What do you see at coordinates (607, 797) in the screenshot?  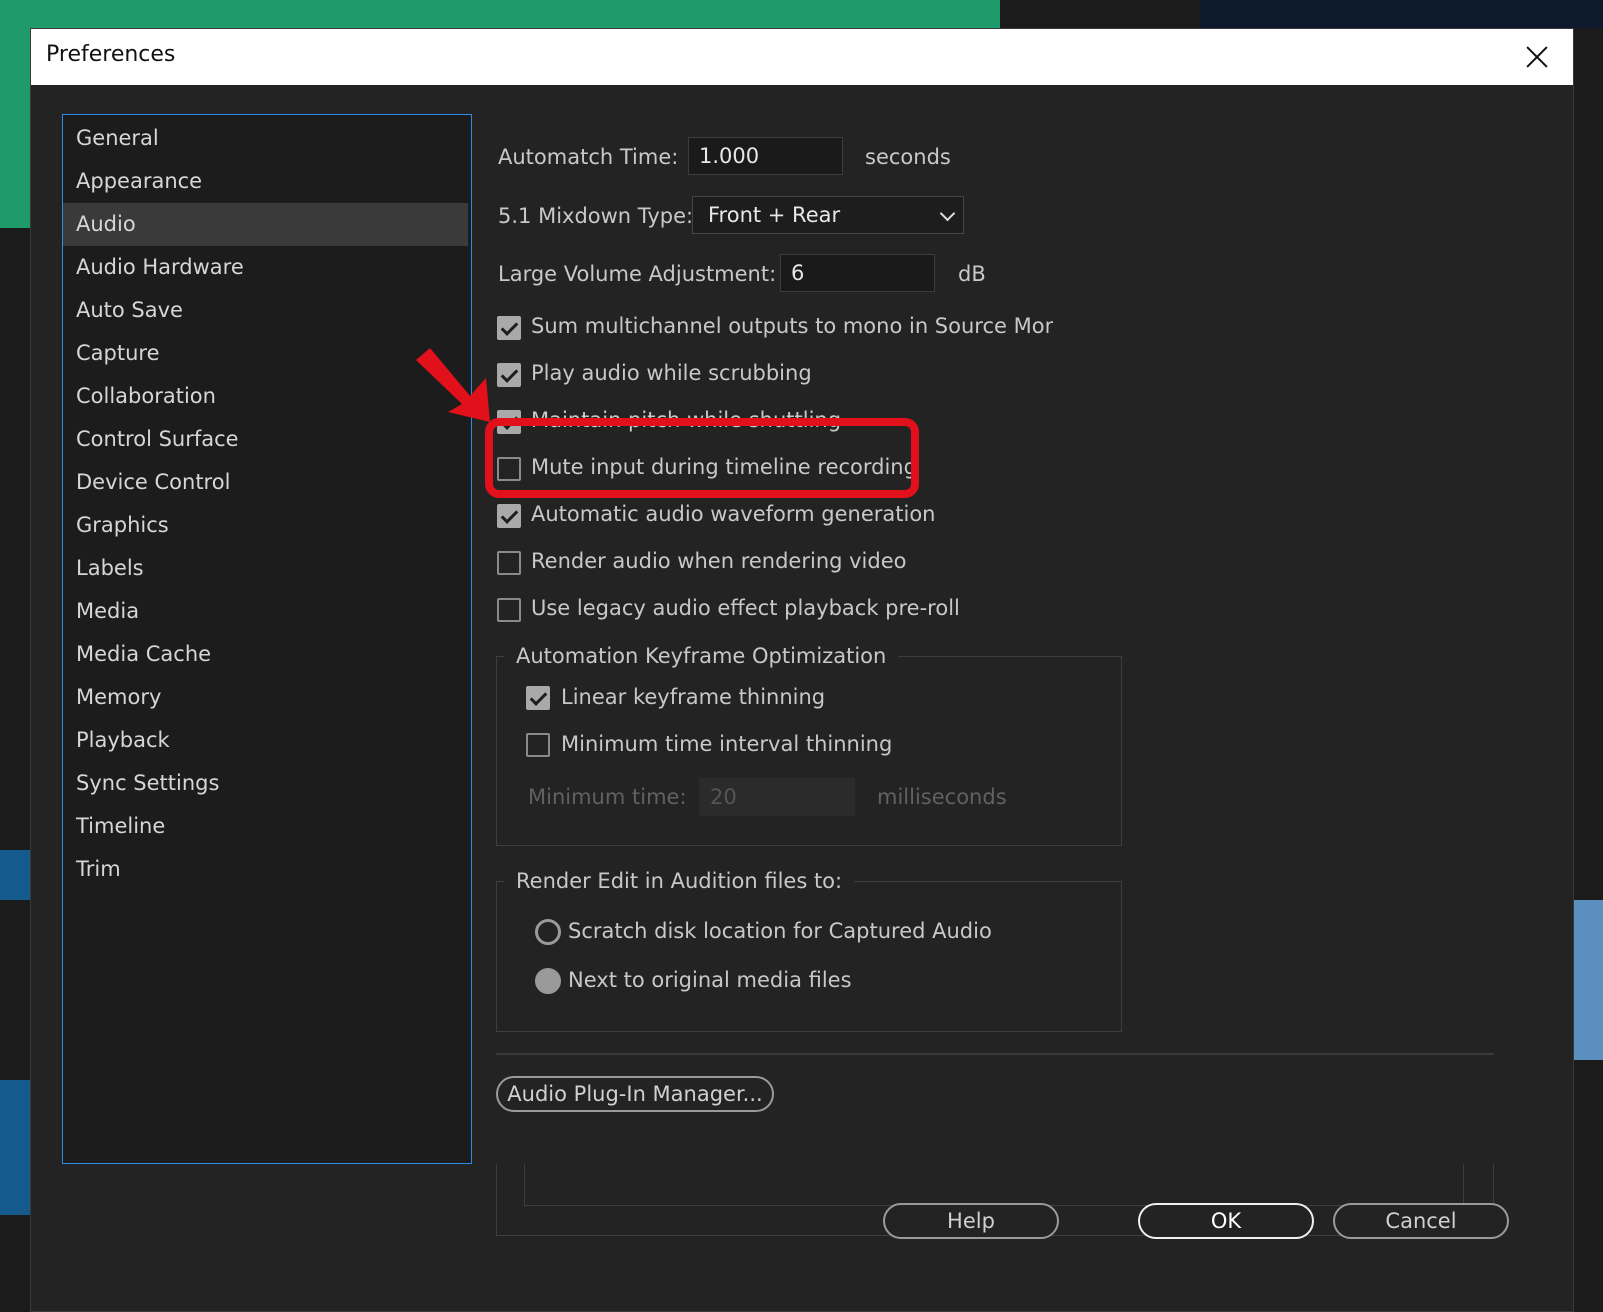 I see `minimum-time-label: Minimum time:` at bounding box center [607, 797].